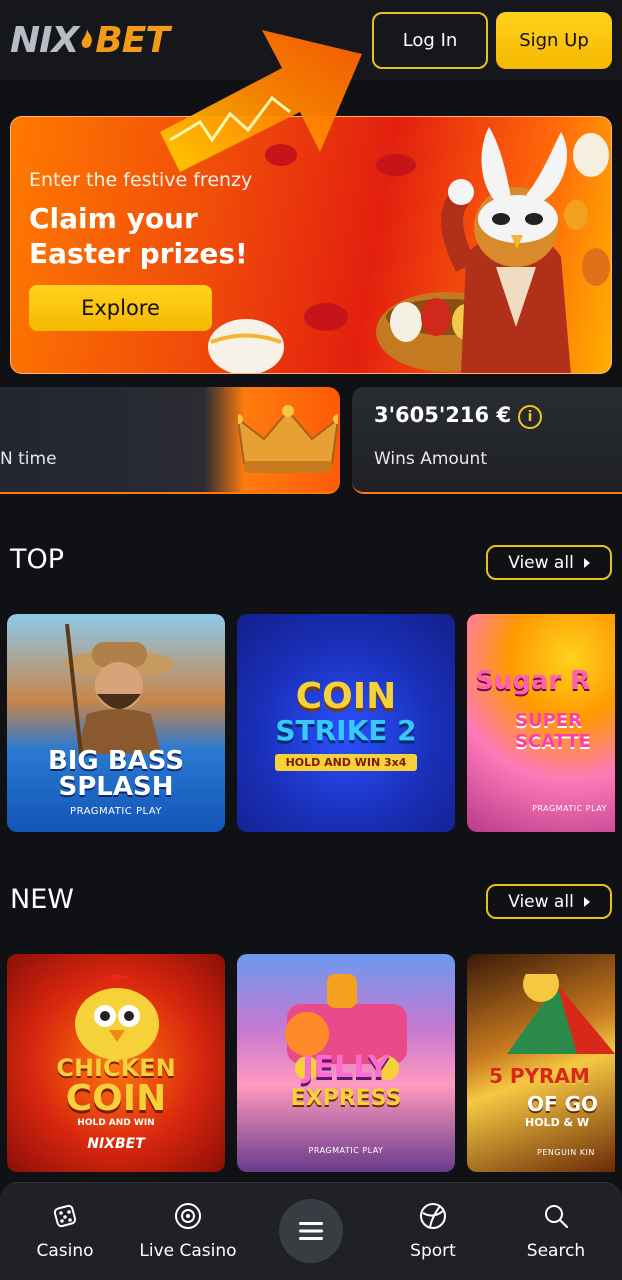 The image size is (622, 1280). What do you see at coordinates (346, 1098) in the screenshot?
I see `game-title-line2: EXPRESS` at bounding box center [346, 1098].